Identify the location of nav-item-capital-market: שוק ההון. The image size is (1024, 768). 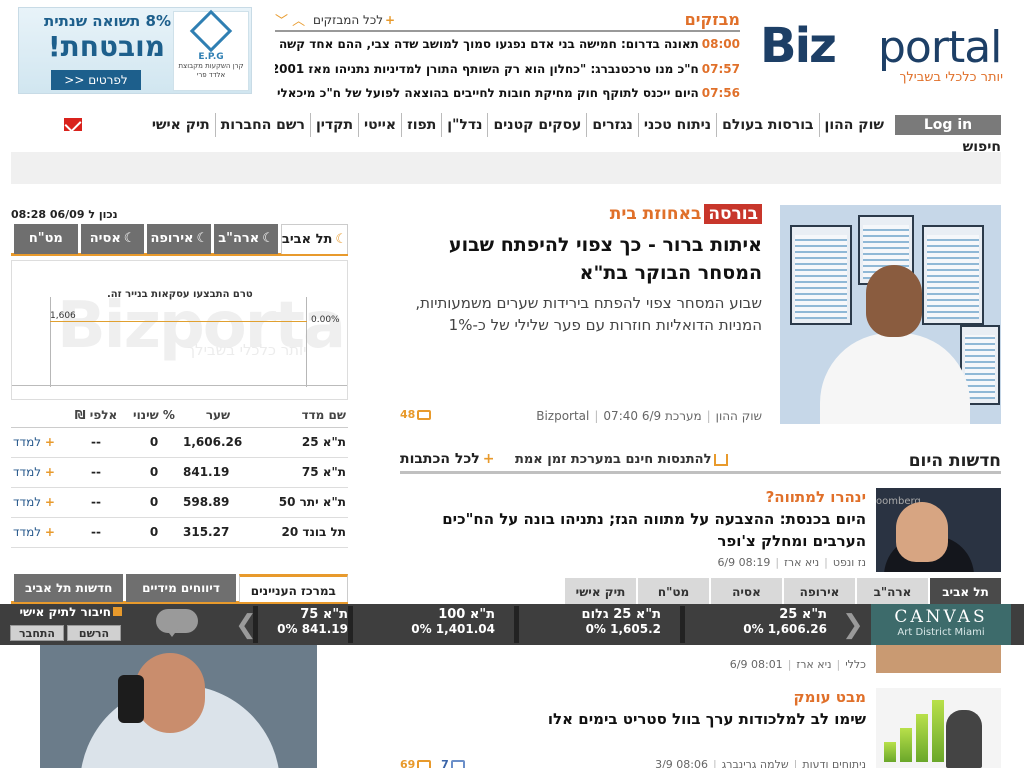
(853, 125).